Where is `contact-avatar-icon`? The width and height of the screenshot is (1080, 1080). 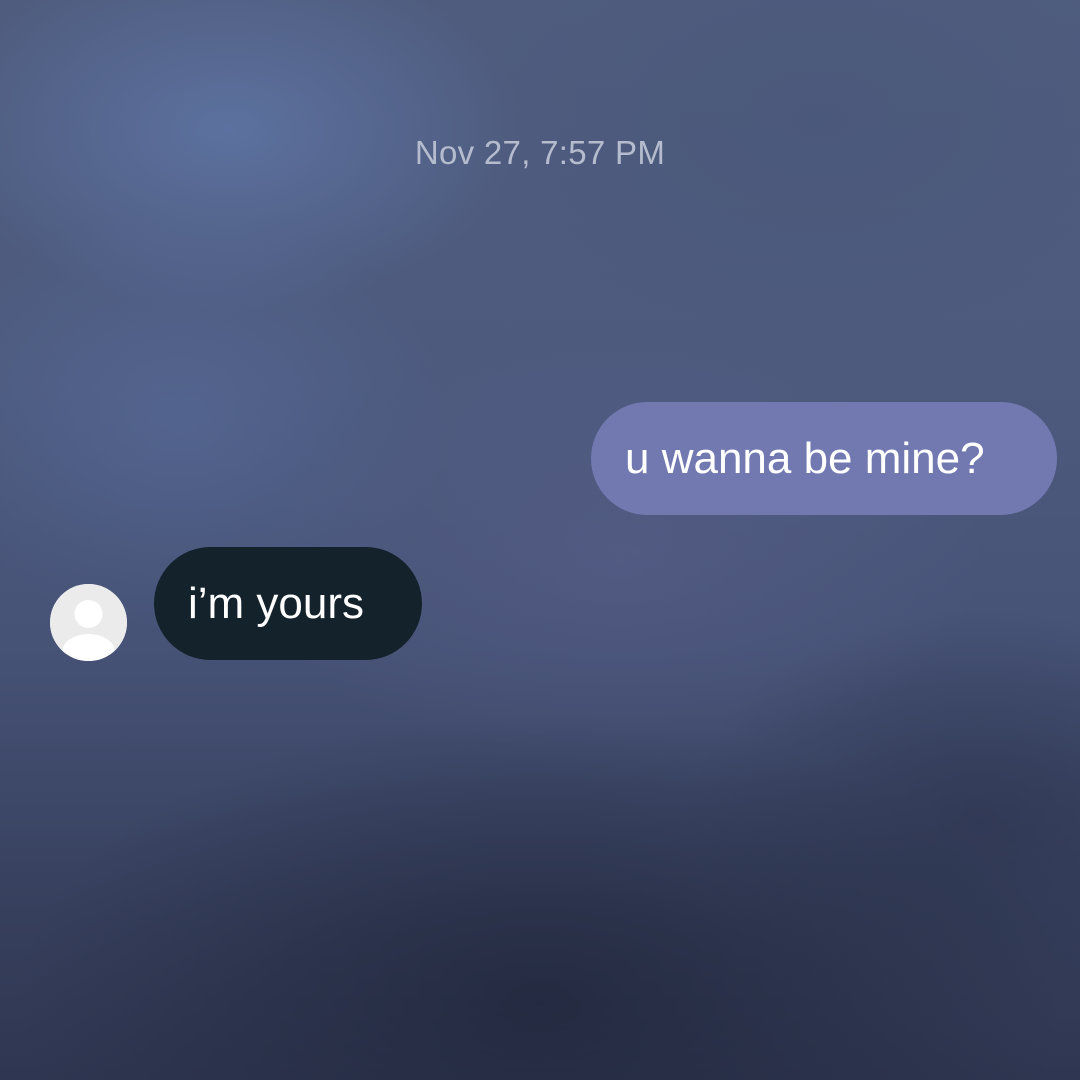 contact-avatar-icon is located at coordinates (88, 622).